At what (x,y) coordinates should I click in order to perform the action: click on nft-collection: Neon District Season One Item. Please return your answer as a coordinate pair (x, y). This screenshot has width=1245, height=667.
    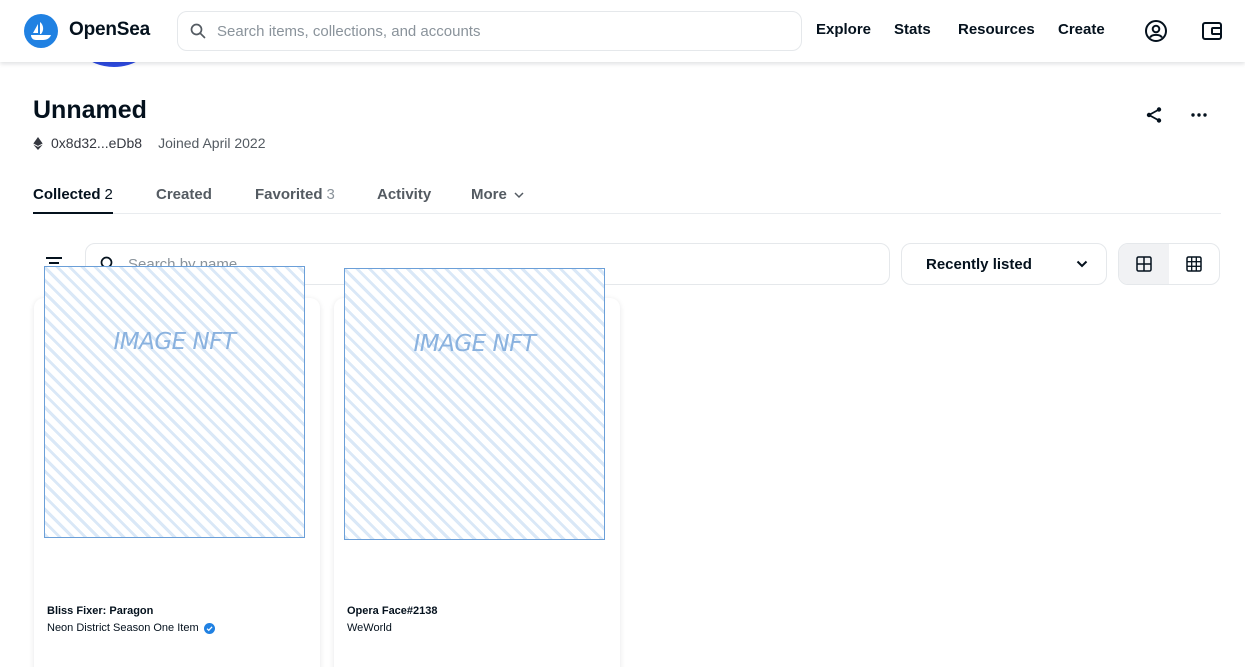
    Looking at the image, I should click on (131, 628).